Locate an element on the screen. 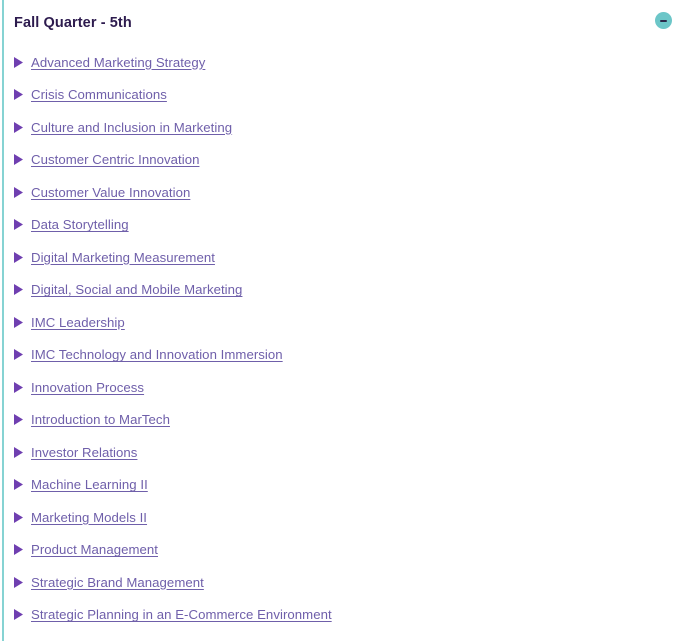  list-item: Digital, Social and Mobile Marketing is located at coordinates (340, 290).